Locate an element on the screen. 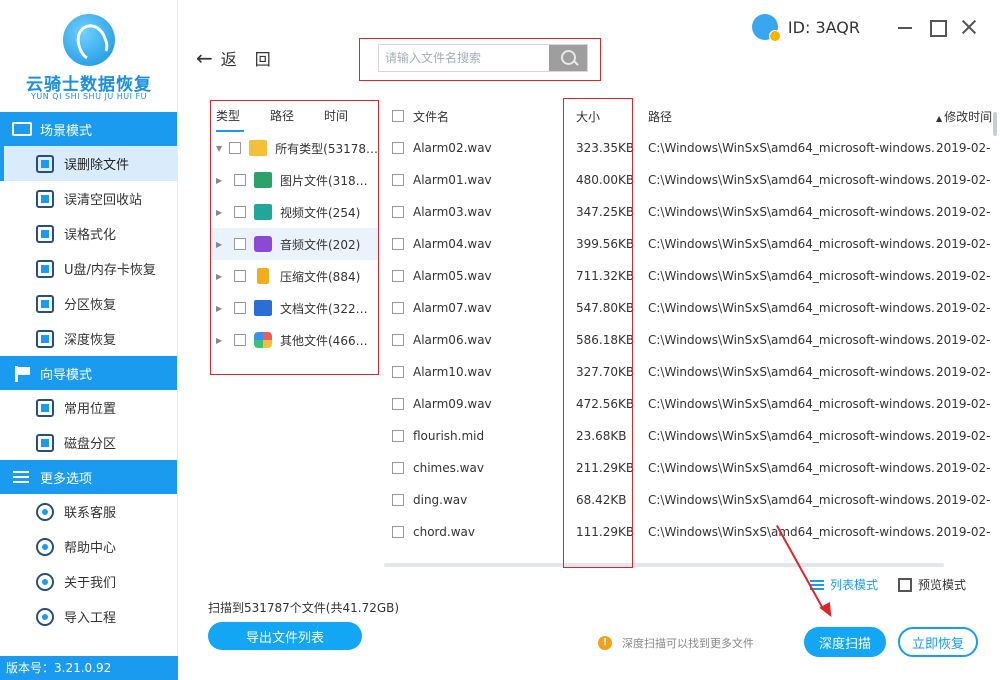 This screenshot has width=1000, height=680. user-badge-icon is located at coordinates (766, 28).